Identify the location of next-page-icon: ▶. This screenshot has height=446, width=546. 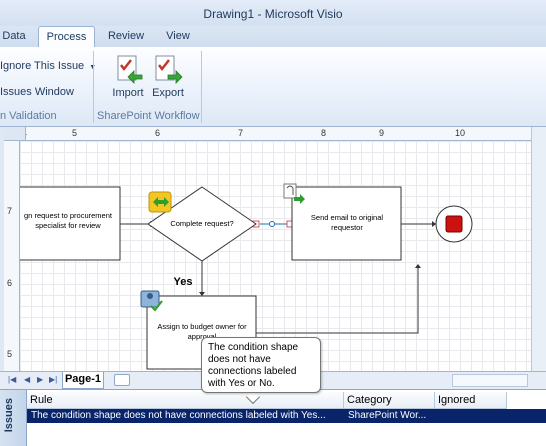
(40, 379).